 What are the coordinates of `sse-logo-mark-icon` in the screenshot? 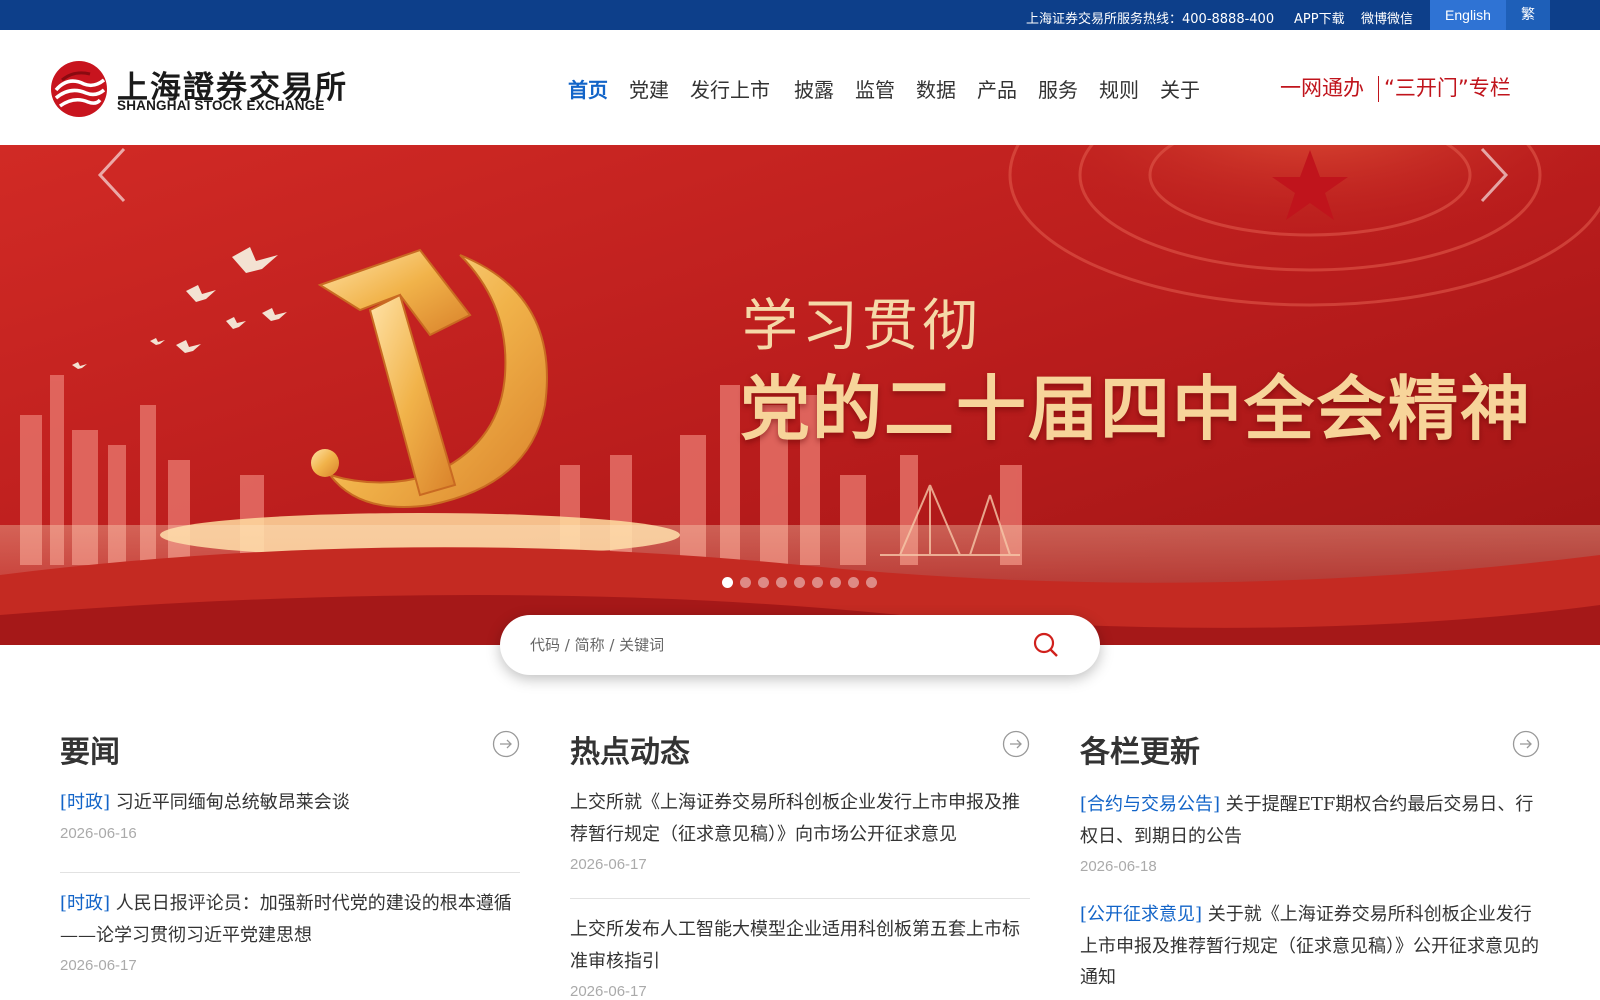 It's located at (79, 89).